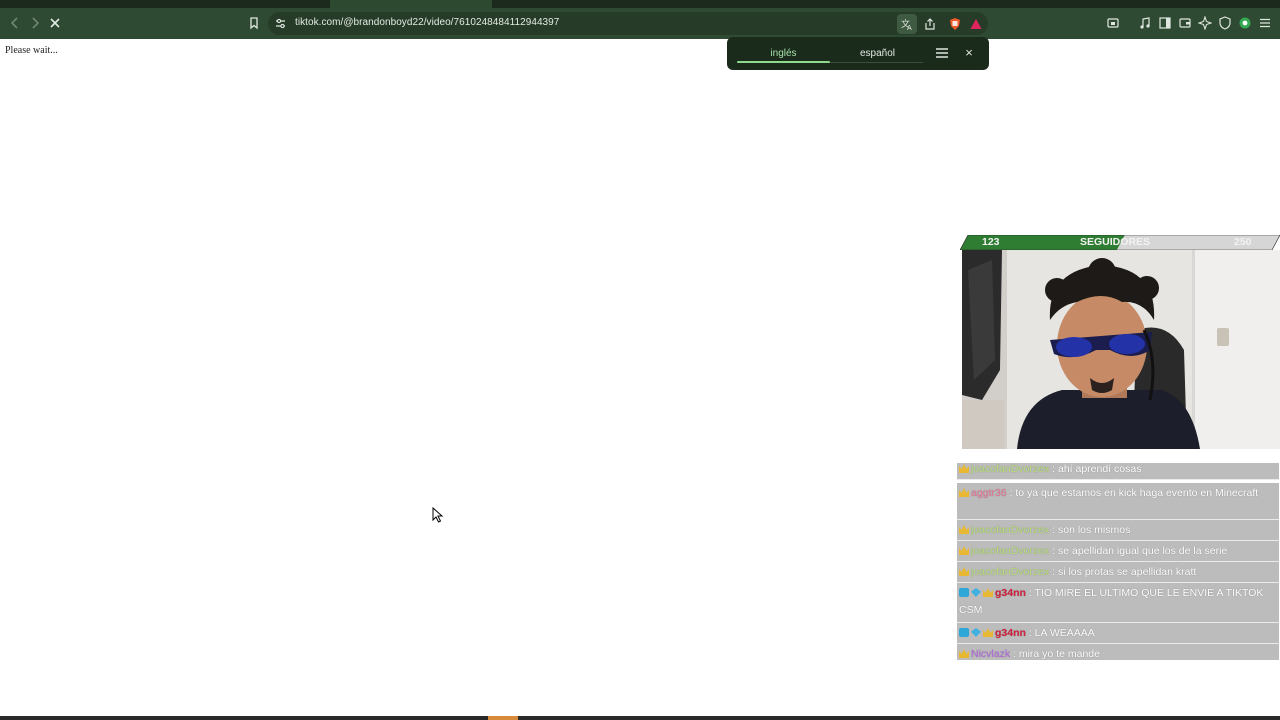  Describe the element at coordinates (1124, 572) in the screenshot. I see `chat-message-text: : si los protas se apellidan kratt` at that location.